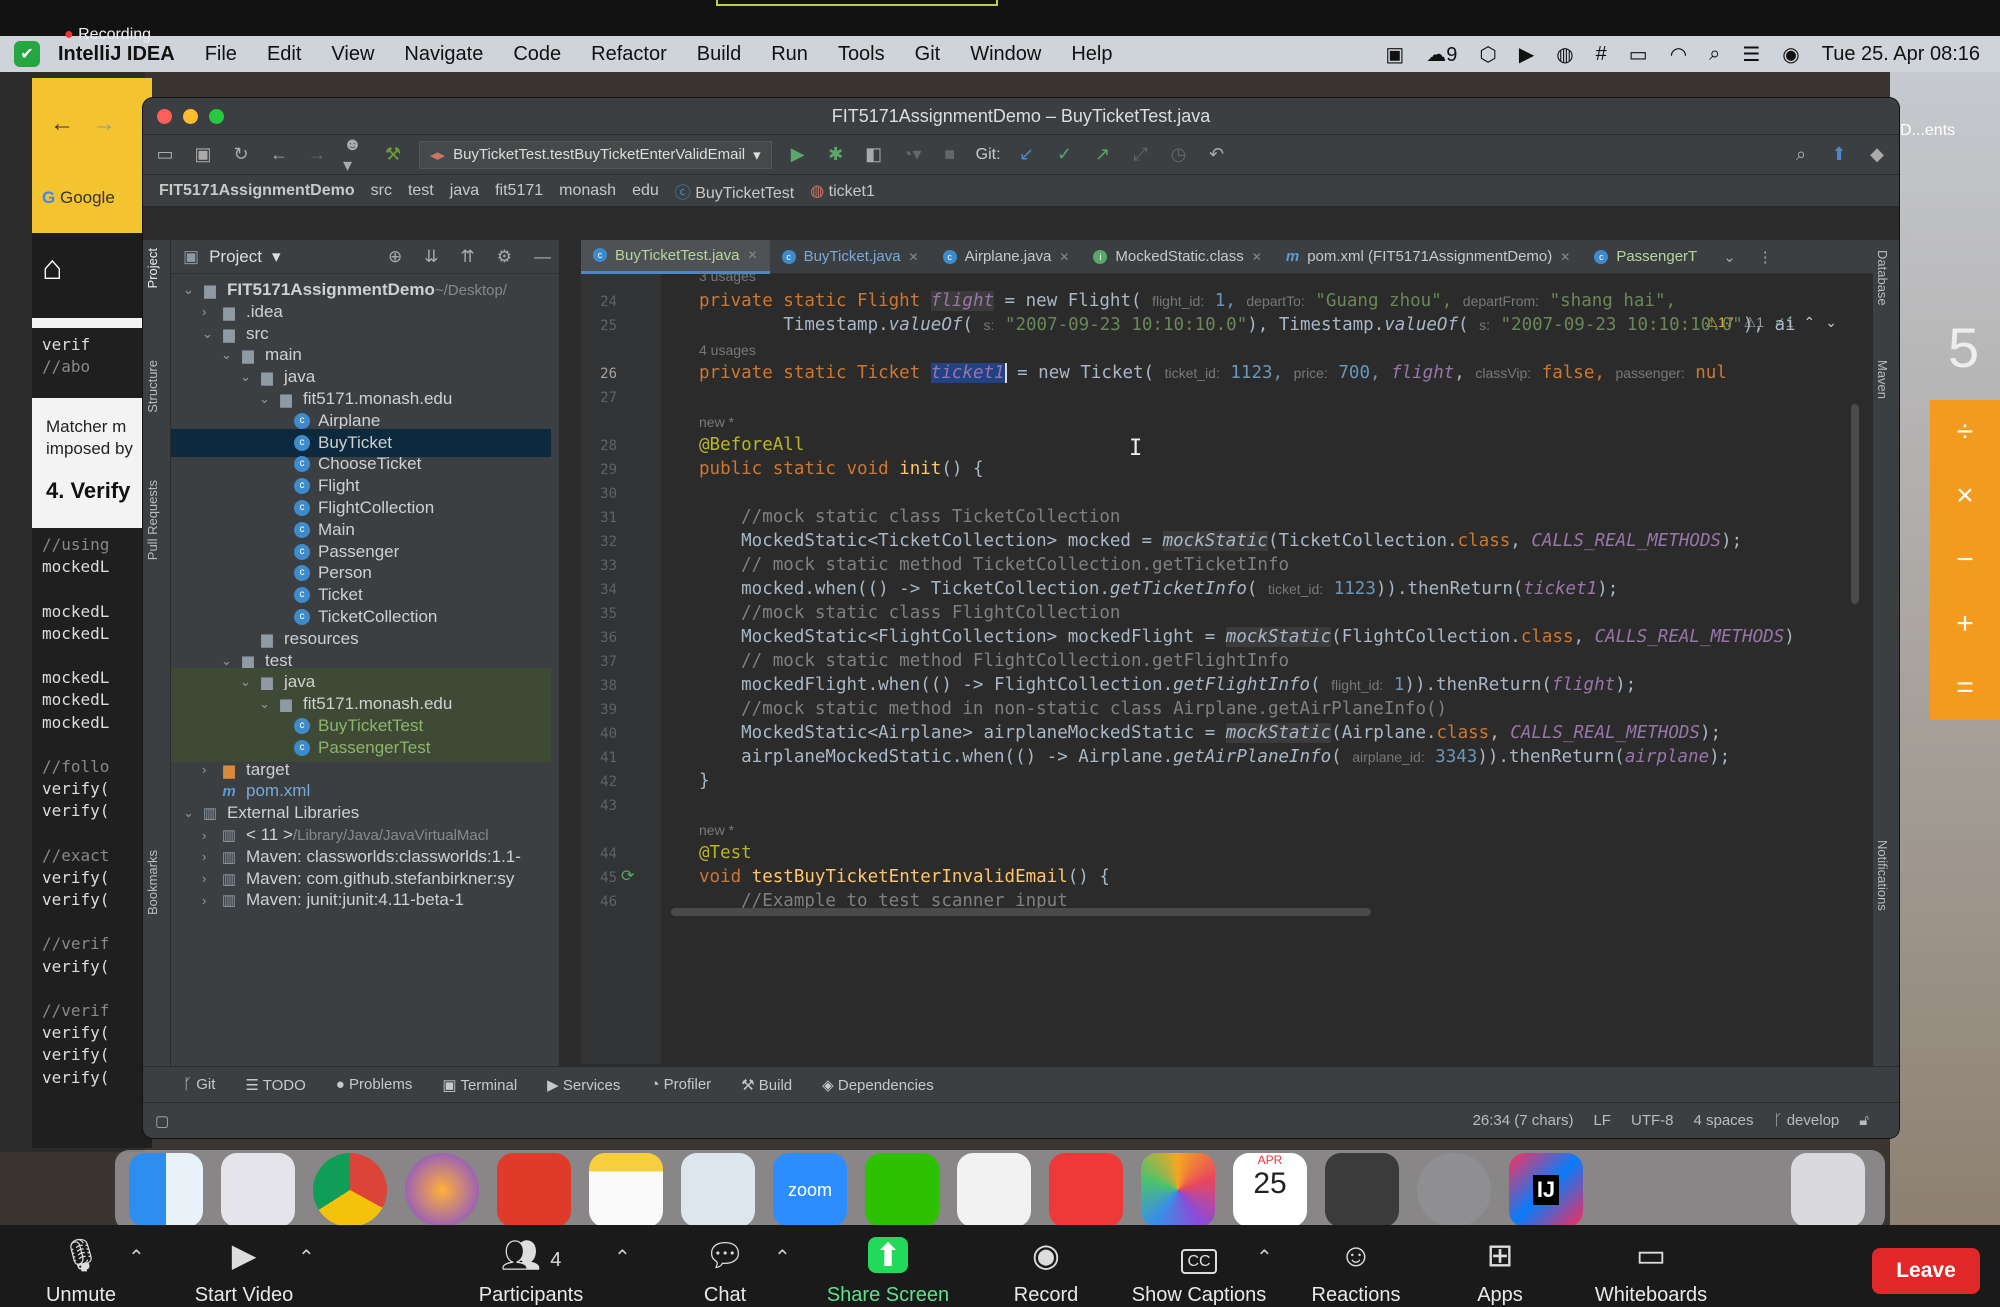 This screenshot has height=1307, width=2000. Describe the element at coordinates (1828, 1190) in the screenshot. I see `trash-icon` at that location.